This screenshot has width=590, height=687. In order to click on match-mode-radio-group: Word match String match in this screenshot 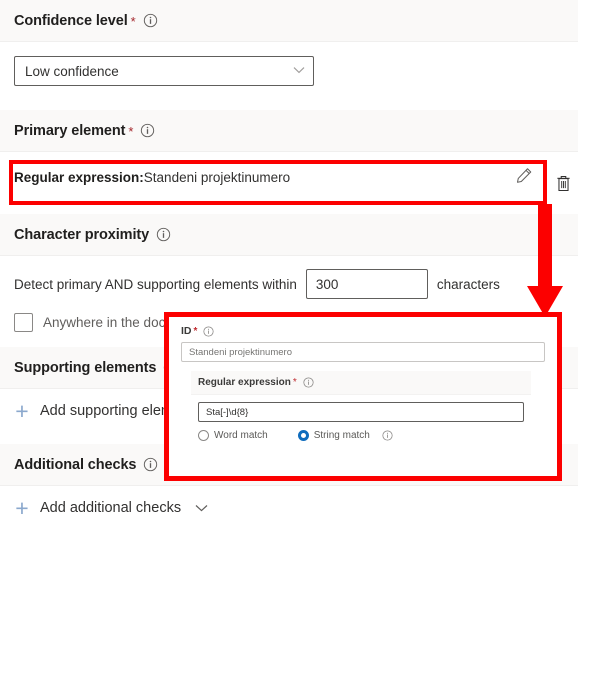, I will do `click(361, 435)`.